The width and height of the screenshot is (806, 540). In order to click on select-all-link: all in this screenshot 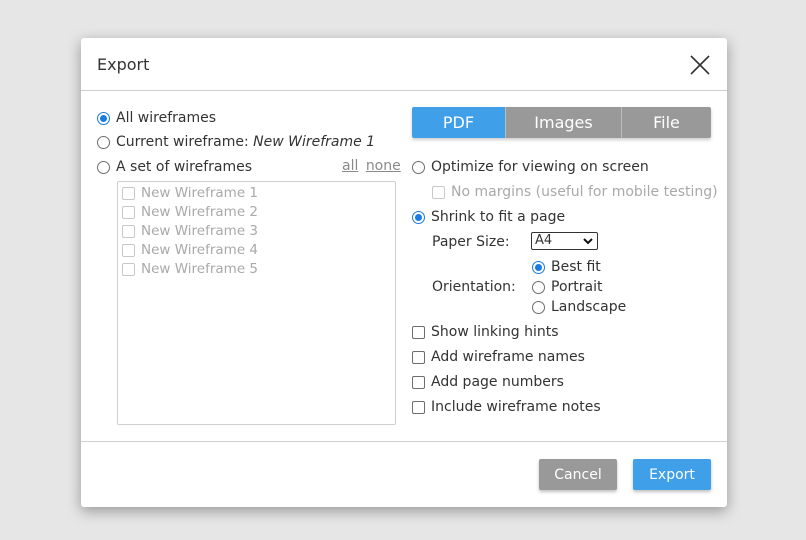, I will do `click(350, 166)`.